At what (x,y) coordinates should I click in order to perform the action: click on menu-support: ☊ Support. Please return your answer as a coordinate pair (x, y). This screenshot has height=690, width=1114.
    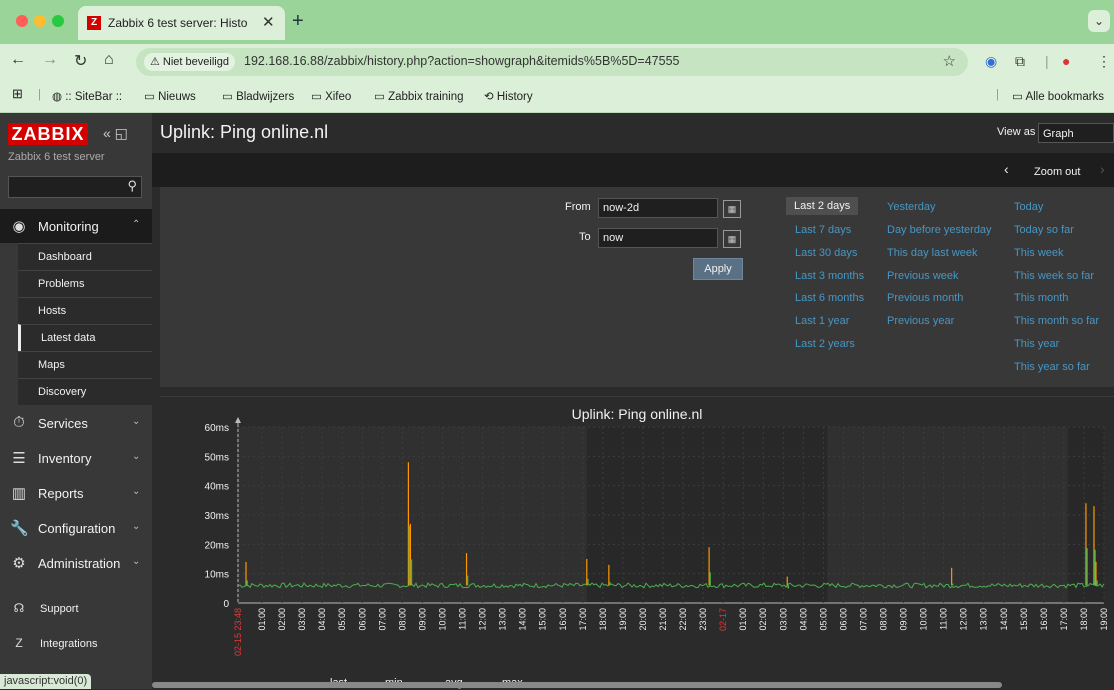
    Looking at the image, I should click on (76, 609).